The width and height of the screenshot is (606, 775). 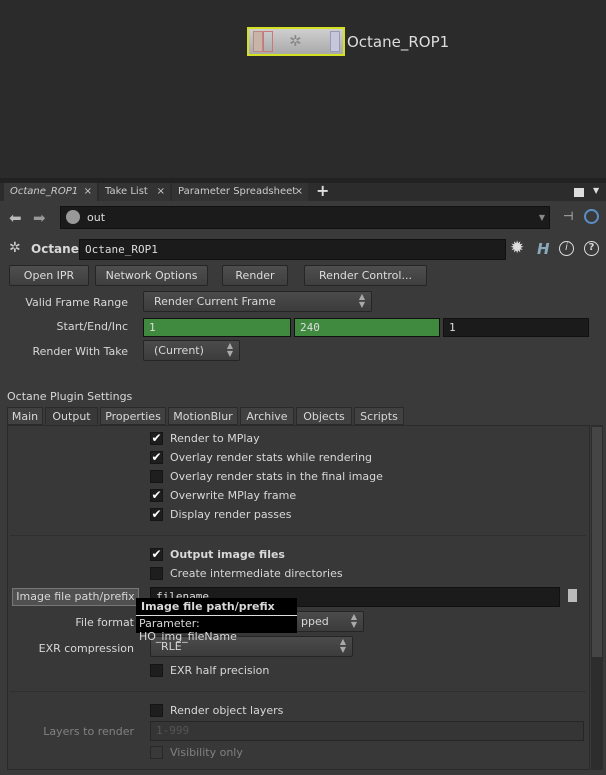 What do you see at coordinates (271, 457) in the screenshot?
I see `checkbox-label: Overlay render stats while rendering` at bounding box center [271, 457].